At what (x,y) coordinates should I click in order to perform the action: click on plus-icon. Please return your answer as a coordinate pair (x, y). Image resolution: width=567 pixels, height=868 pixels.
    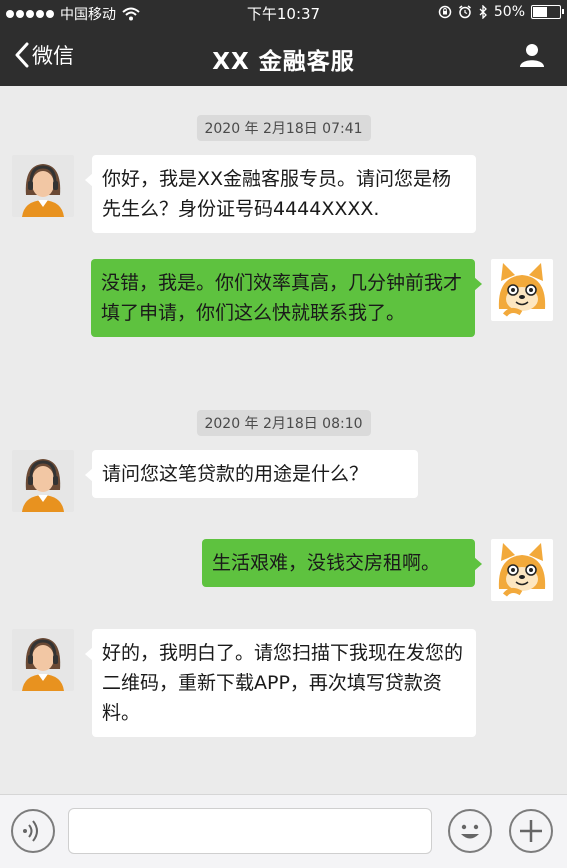
    Looking at the image, I should click on (531, 831).